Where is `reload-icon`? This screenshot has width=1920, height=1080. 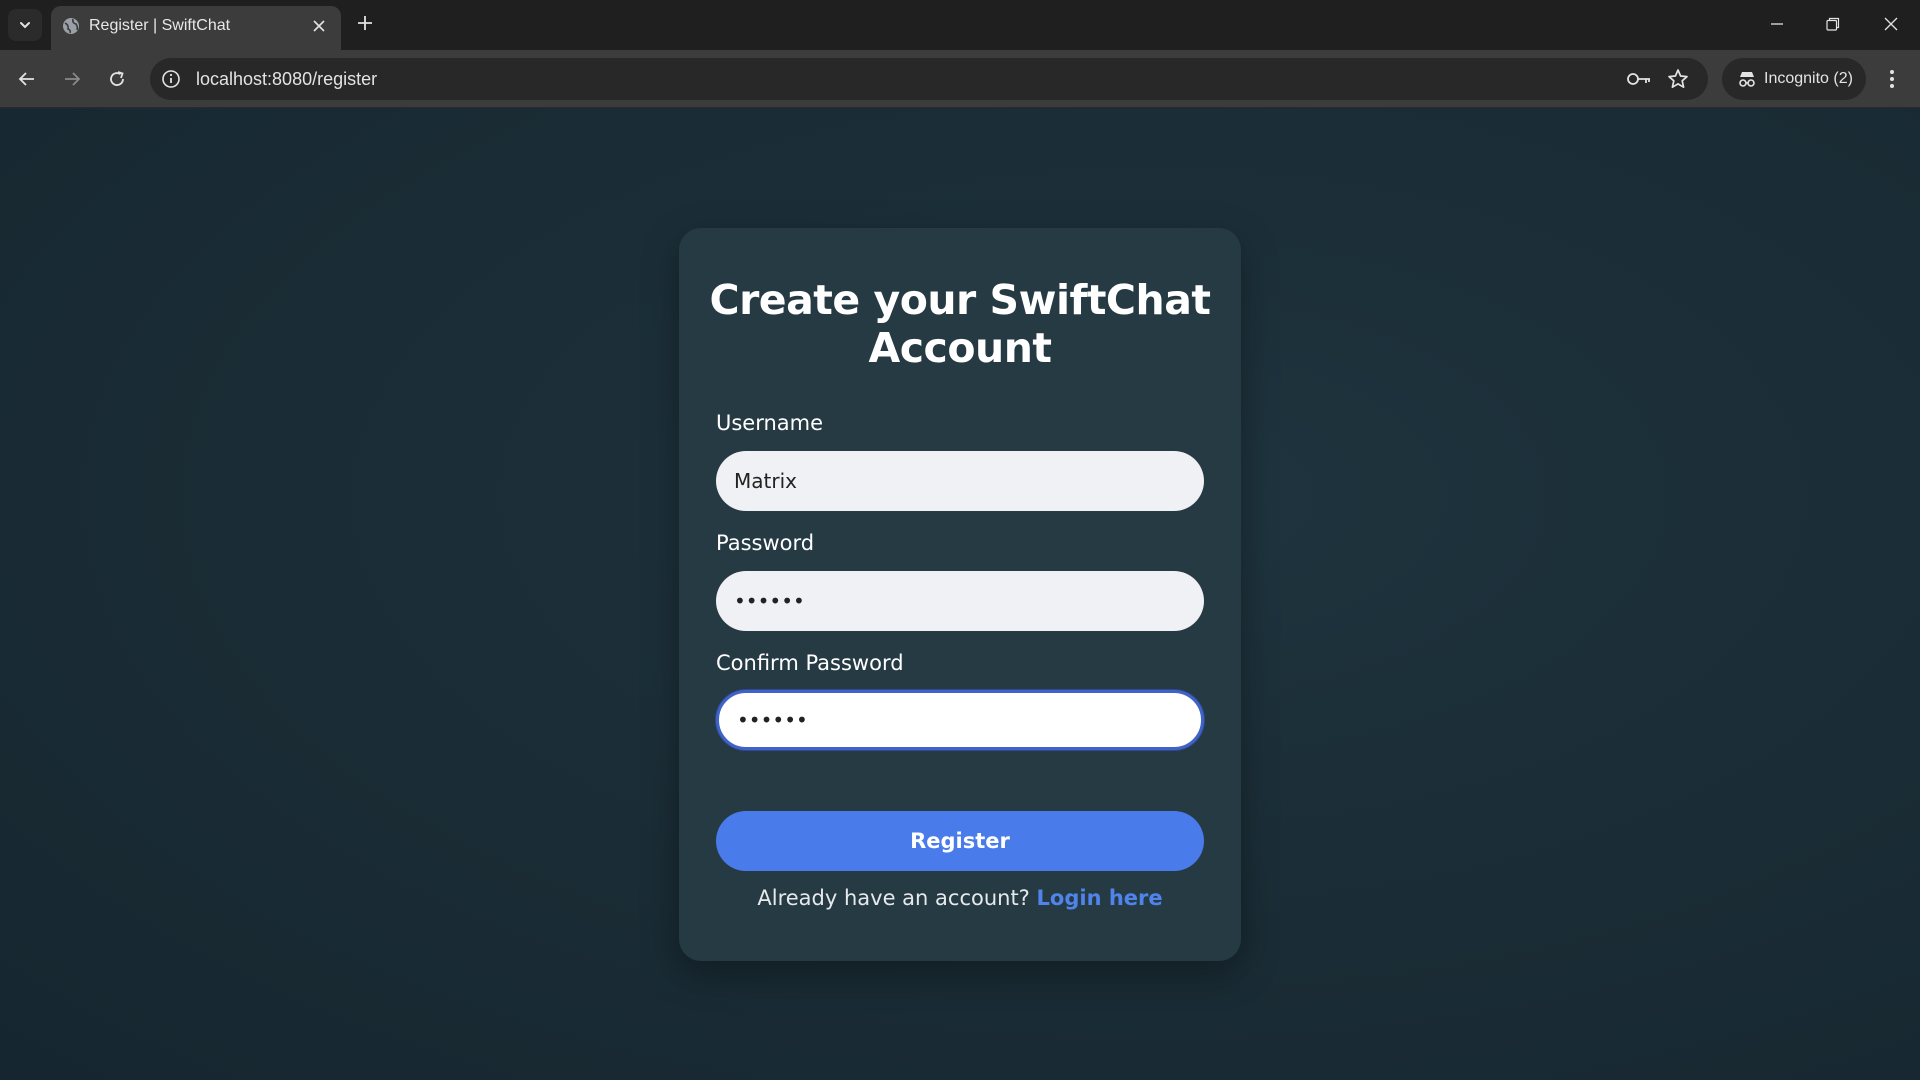 reload-icon is located at coordinates (117, 78).